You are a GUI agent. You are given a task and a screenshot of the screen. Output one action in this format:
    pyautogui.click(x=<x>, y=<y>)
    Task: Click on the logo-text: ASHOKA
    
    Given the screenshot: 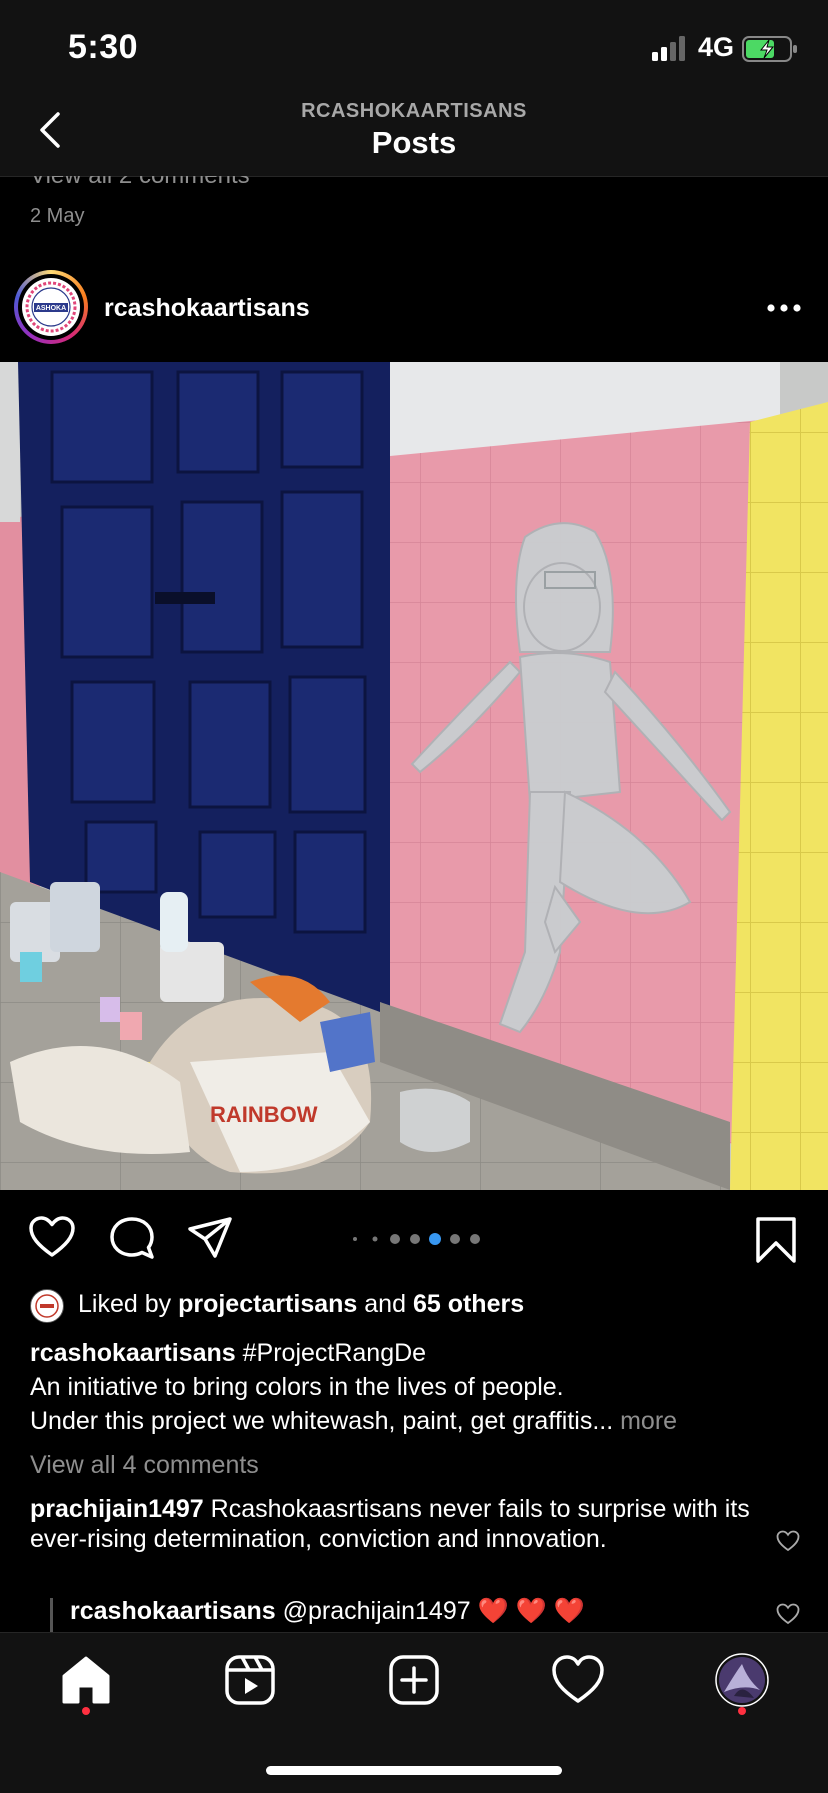 What is the action you would take?
    pyautogui.click(x=51, y=308)
    